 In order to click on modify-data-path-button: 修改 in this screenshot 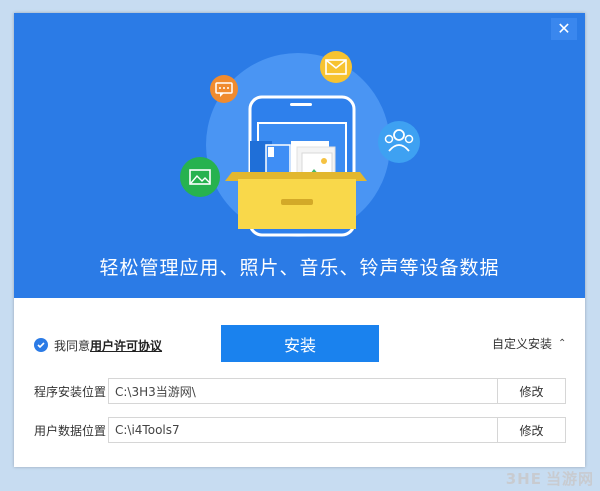, I will do `click(531, 430)`.